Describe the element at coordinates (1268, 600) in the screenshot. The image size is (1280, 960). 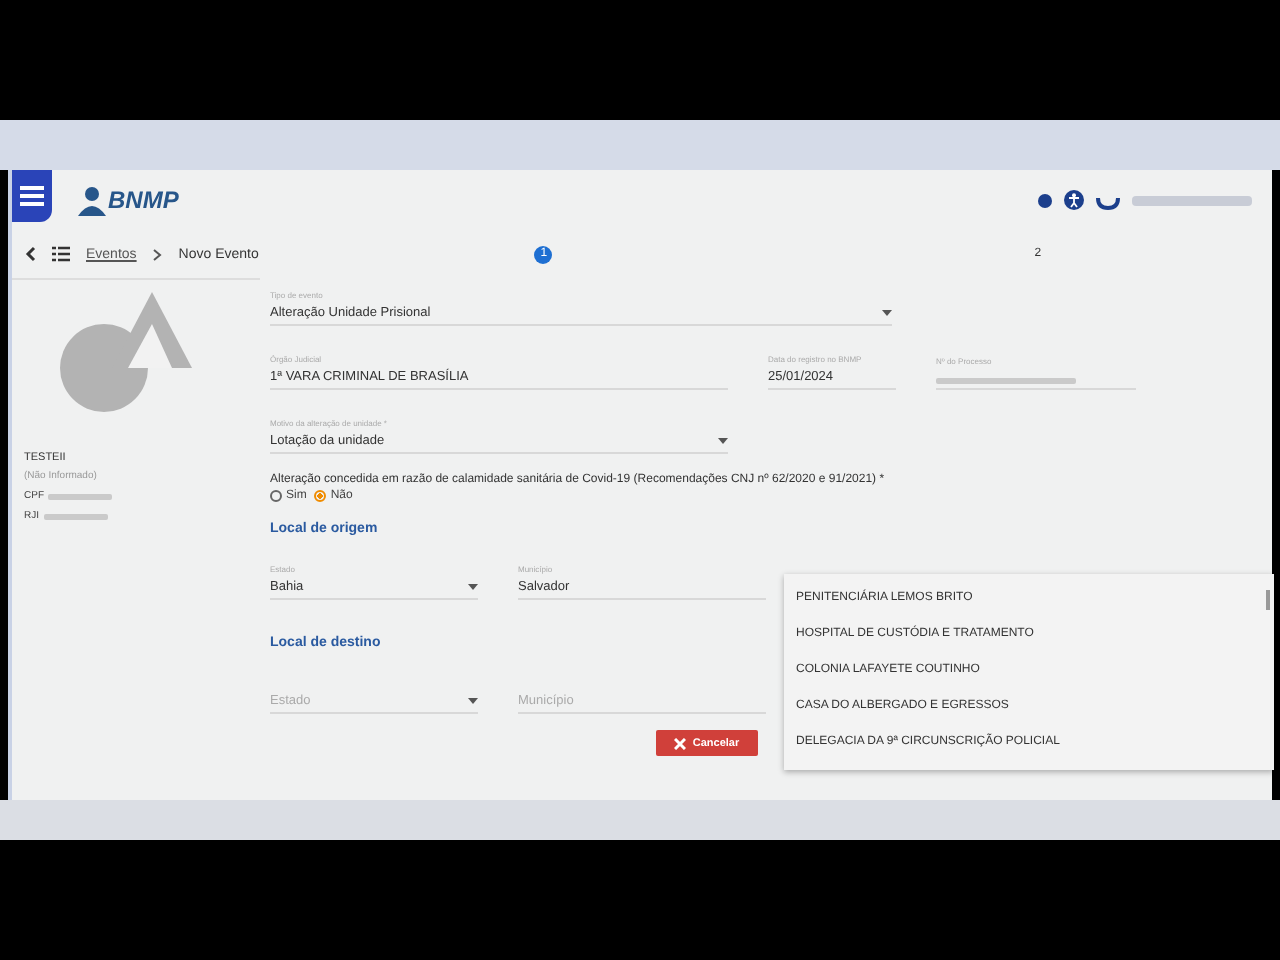
I see `scrollbar` at that location.